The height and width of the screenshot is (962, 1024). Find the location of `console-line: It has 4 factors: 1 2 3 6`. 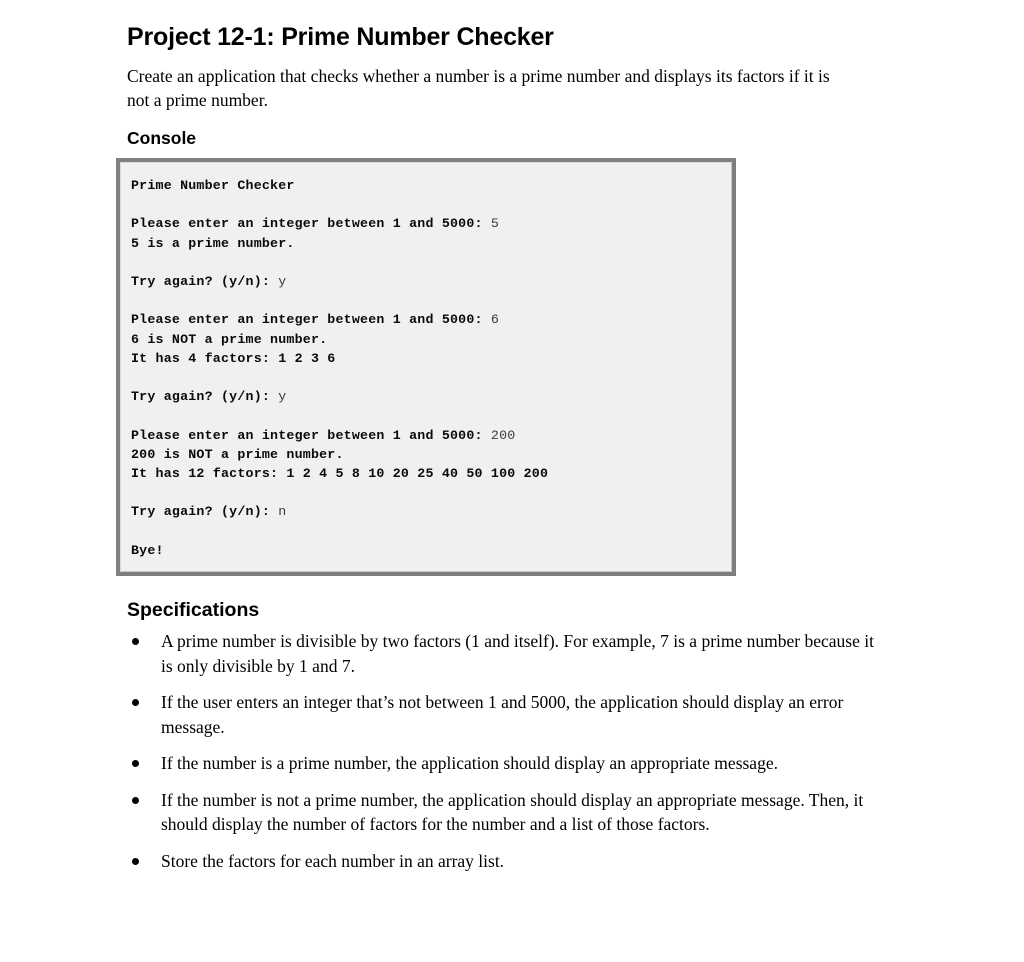

console-line: It has 4 factors: 1 2 3 6 is located at coordinates (426, 358).